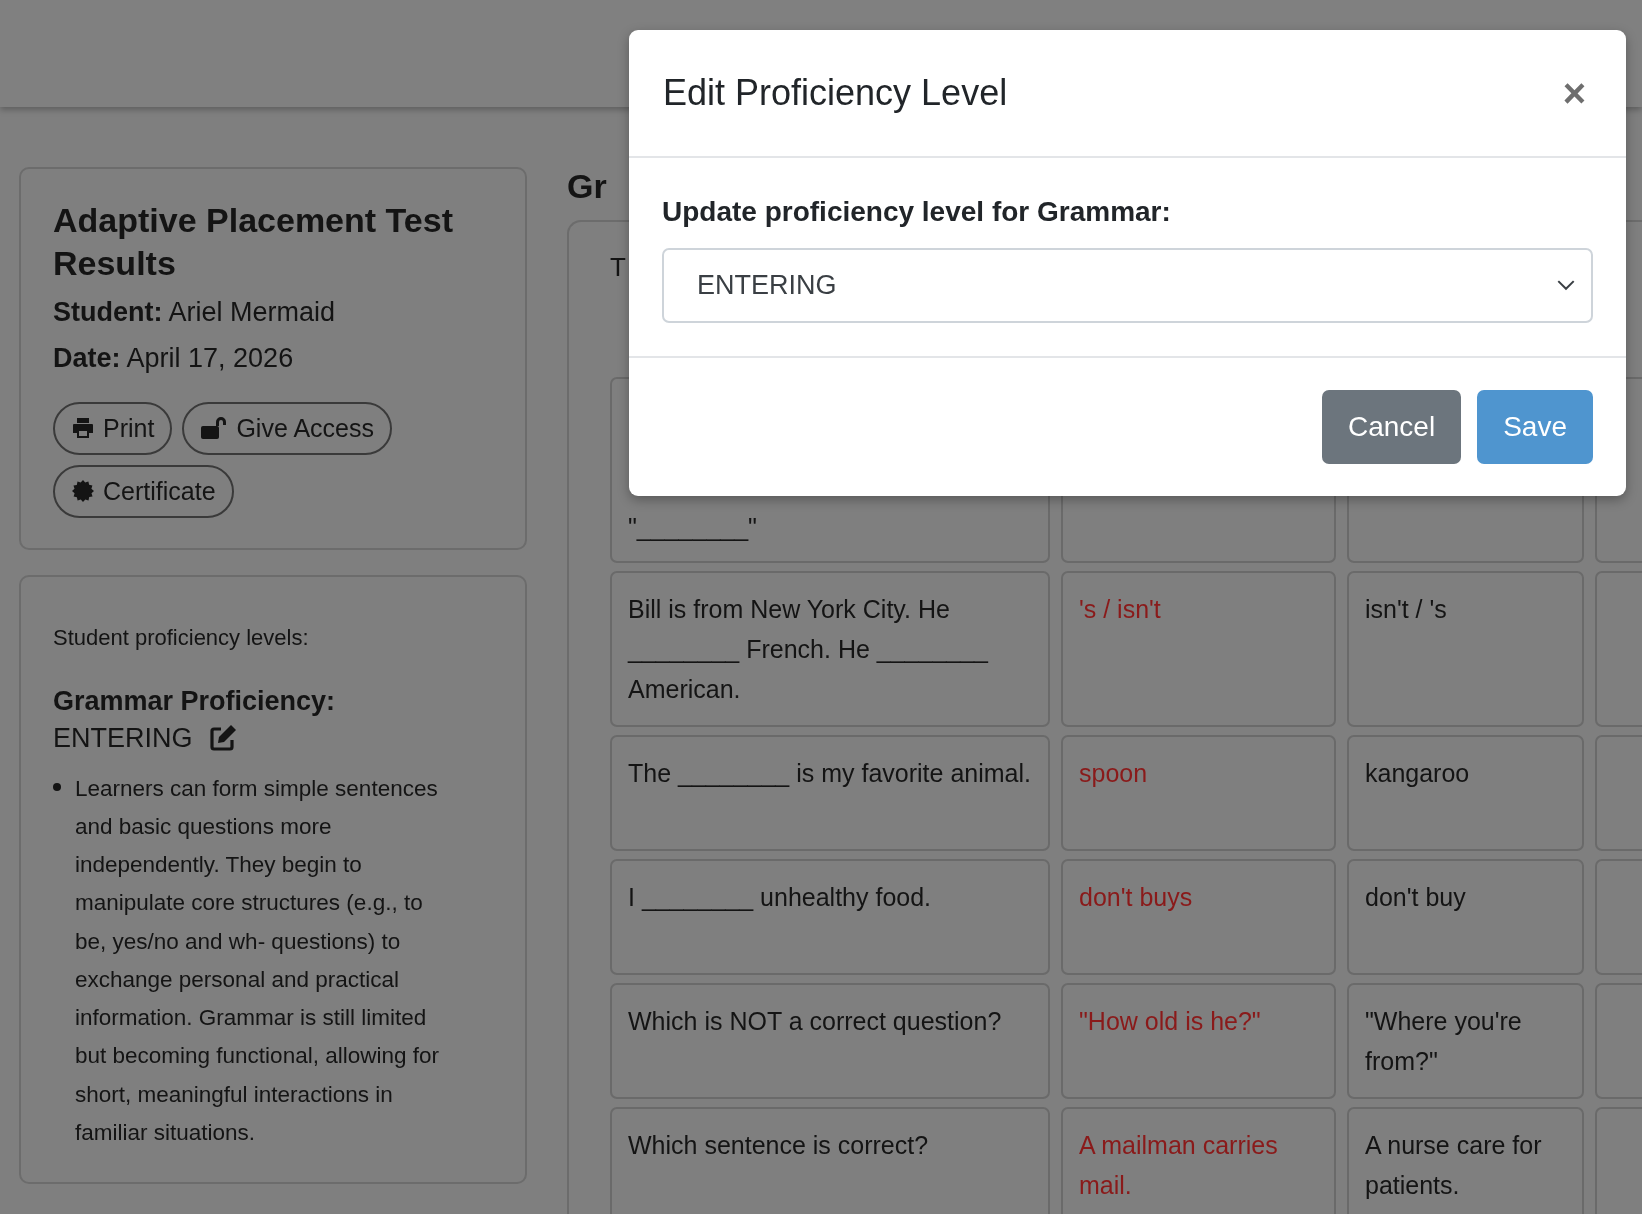 This screenshot has width=1642, height=1214. Describe the element at coordinates (917, 212) in the screenshot. I see `field-label: Update proficiency level for Grammar:` at that location.